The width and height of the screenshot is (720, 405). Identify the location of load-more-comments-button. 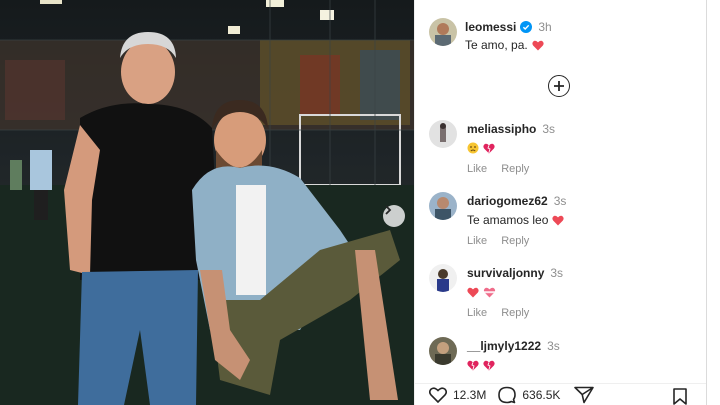
(559, 86).